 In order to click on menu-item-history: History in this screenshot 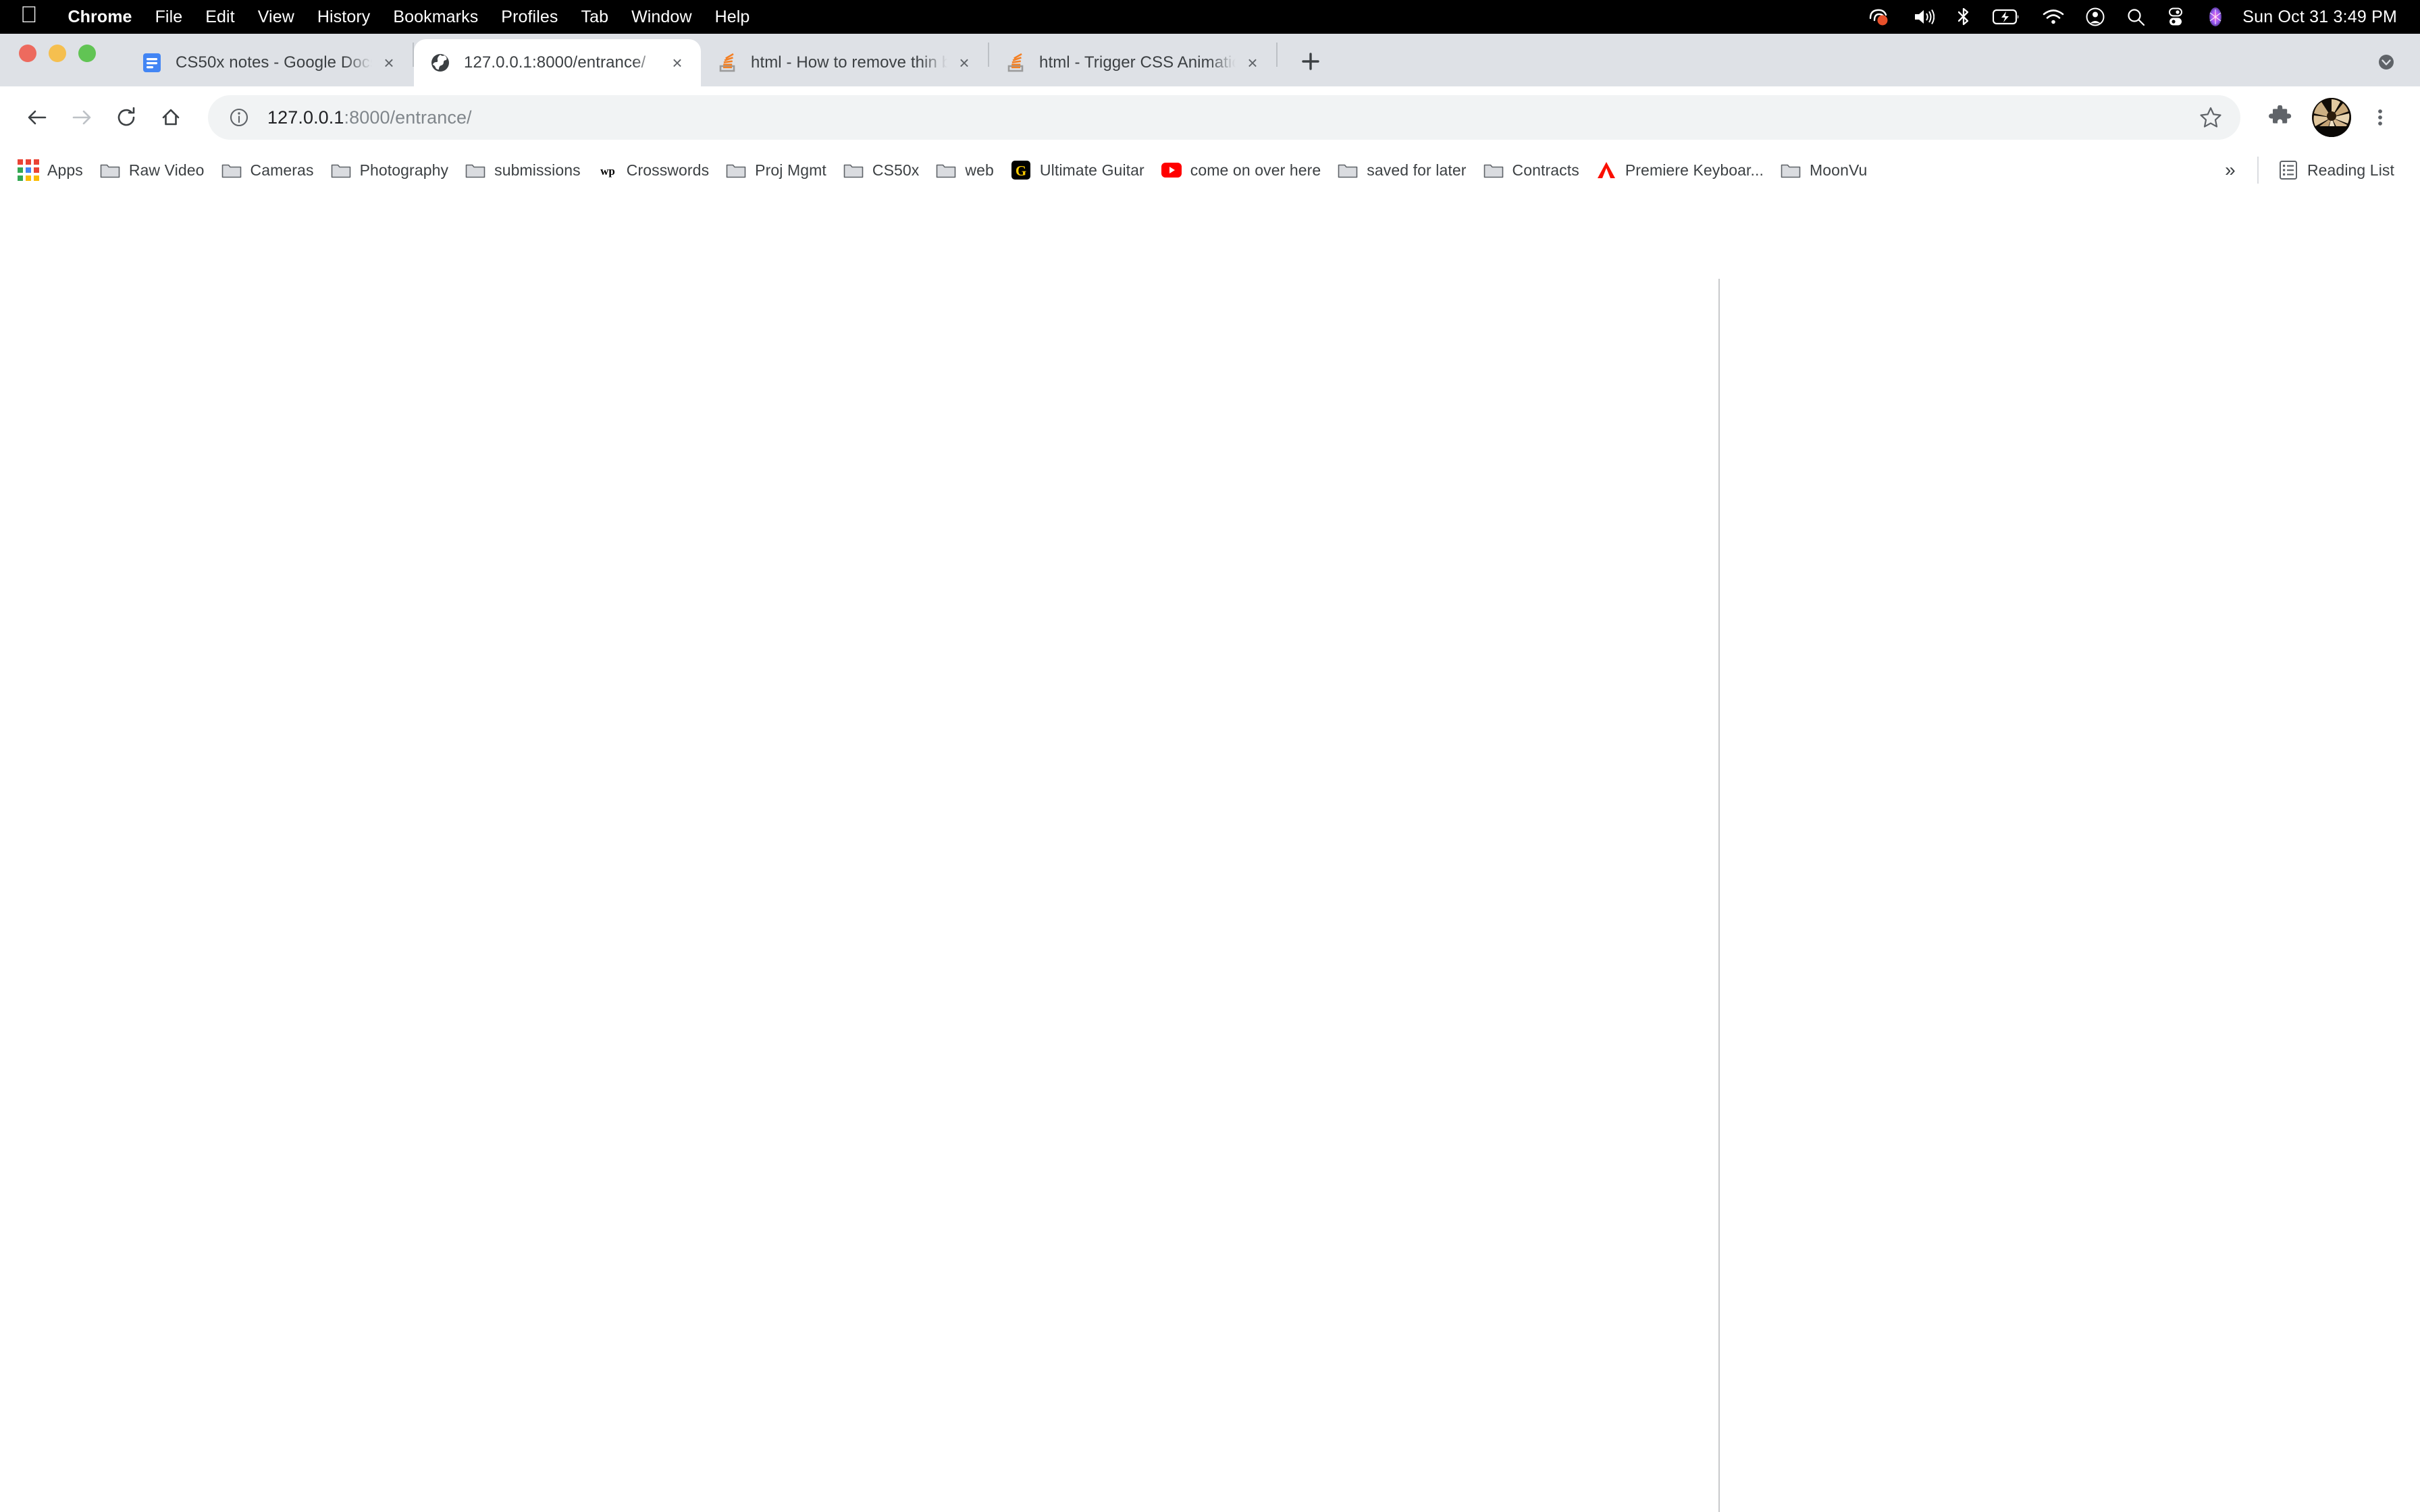, I will do `click(344, 17)`.